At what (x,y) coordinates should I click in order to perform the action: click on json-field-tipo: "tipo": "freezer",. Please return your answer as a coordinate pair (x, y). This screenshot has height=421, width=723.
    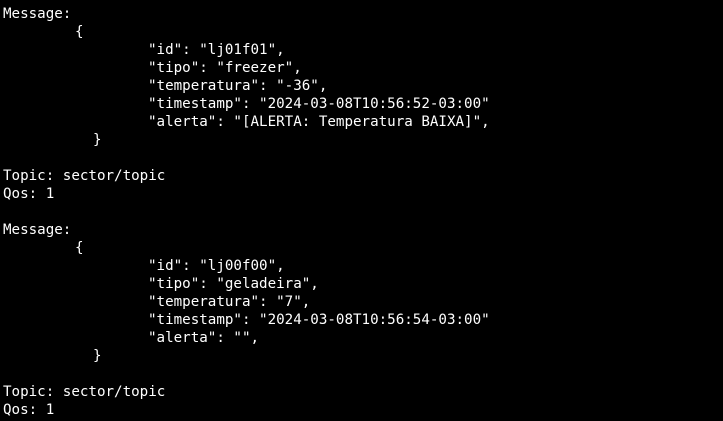
    Looking at the image, I should click on (225, 68).